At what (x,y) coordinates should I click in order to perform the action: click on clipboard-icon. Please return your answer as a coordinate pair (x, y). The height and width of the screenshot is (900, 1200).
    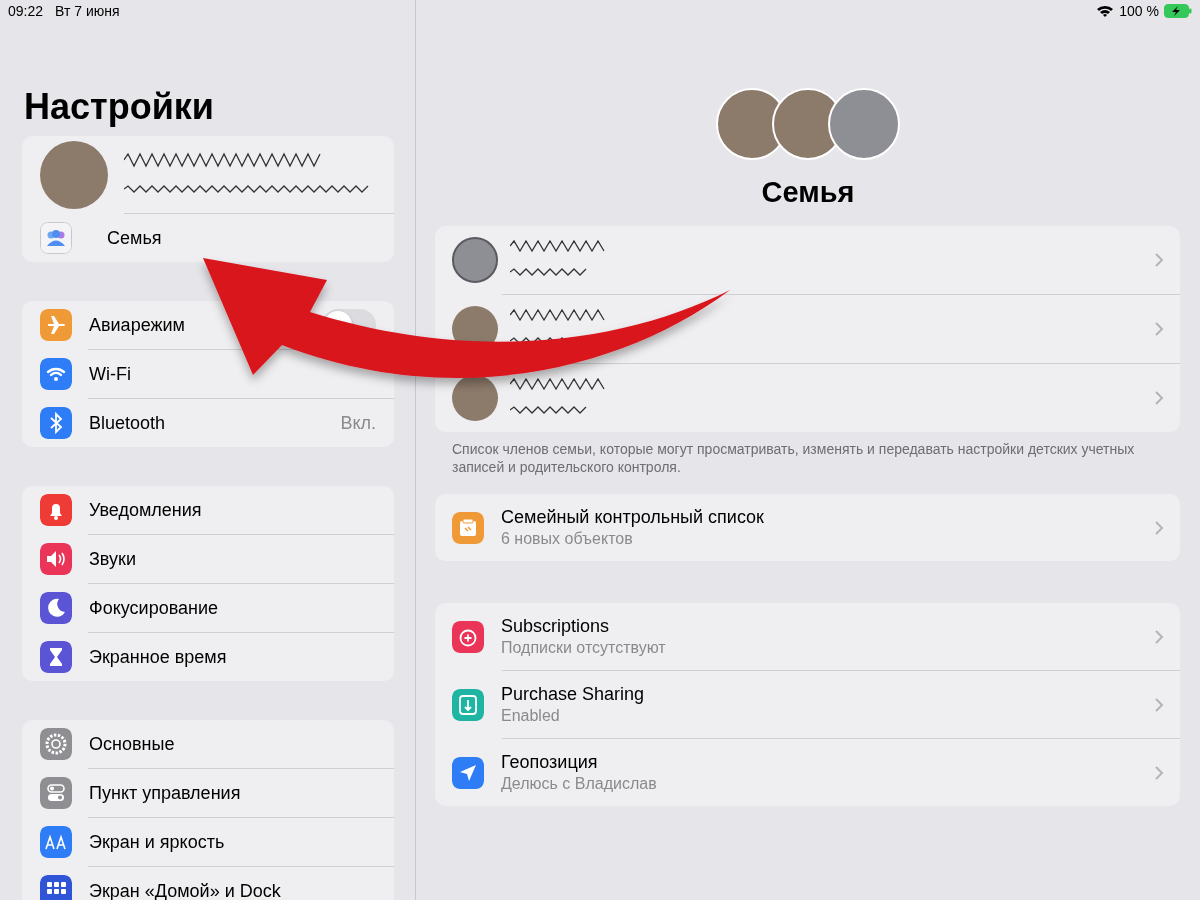
    Looking at the image, I should click on (468, 527).